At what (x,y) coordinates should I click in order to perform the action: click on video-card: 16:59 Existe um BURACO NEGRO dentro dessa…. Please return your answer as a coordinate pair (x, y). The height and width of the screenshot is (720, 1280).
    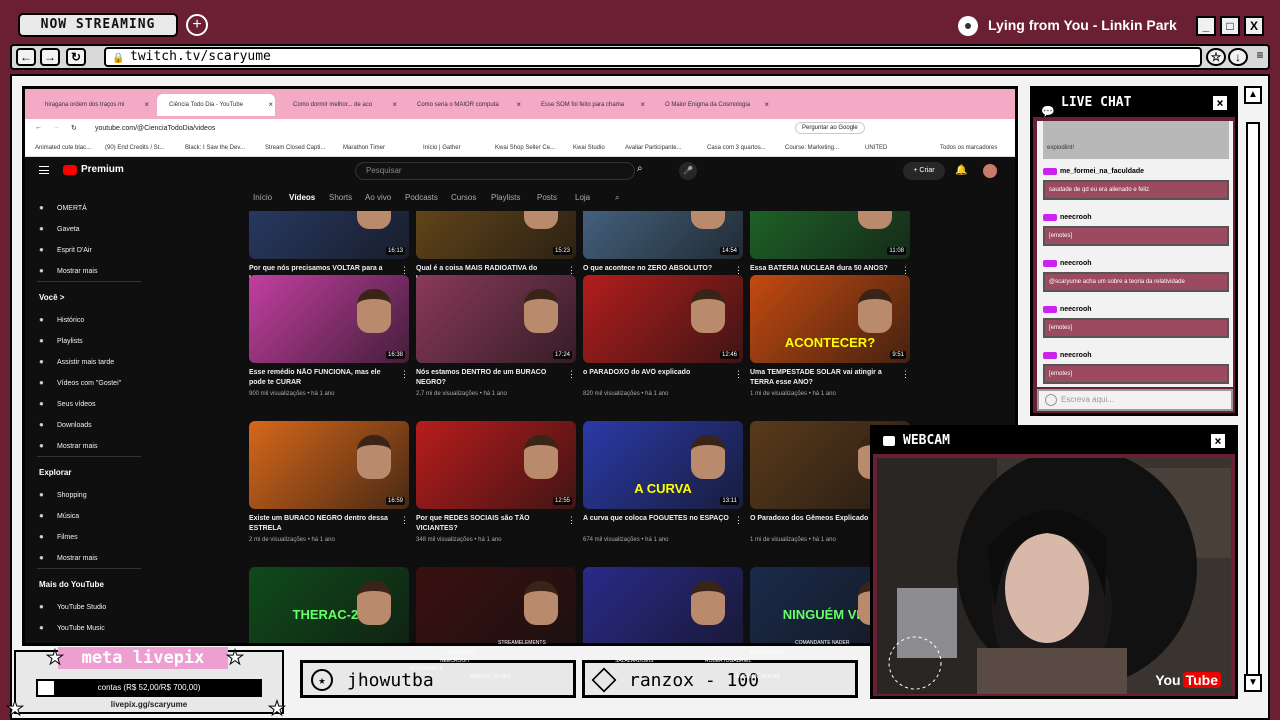
    Looking at the image, I should click on (329, 482).